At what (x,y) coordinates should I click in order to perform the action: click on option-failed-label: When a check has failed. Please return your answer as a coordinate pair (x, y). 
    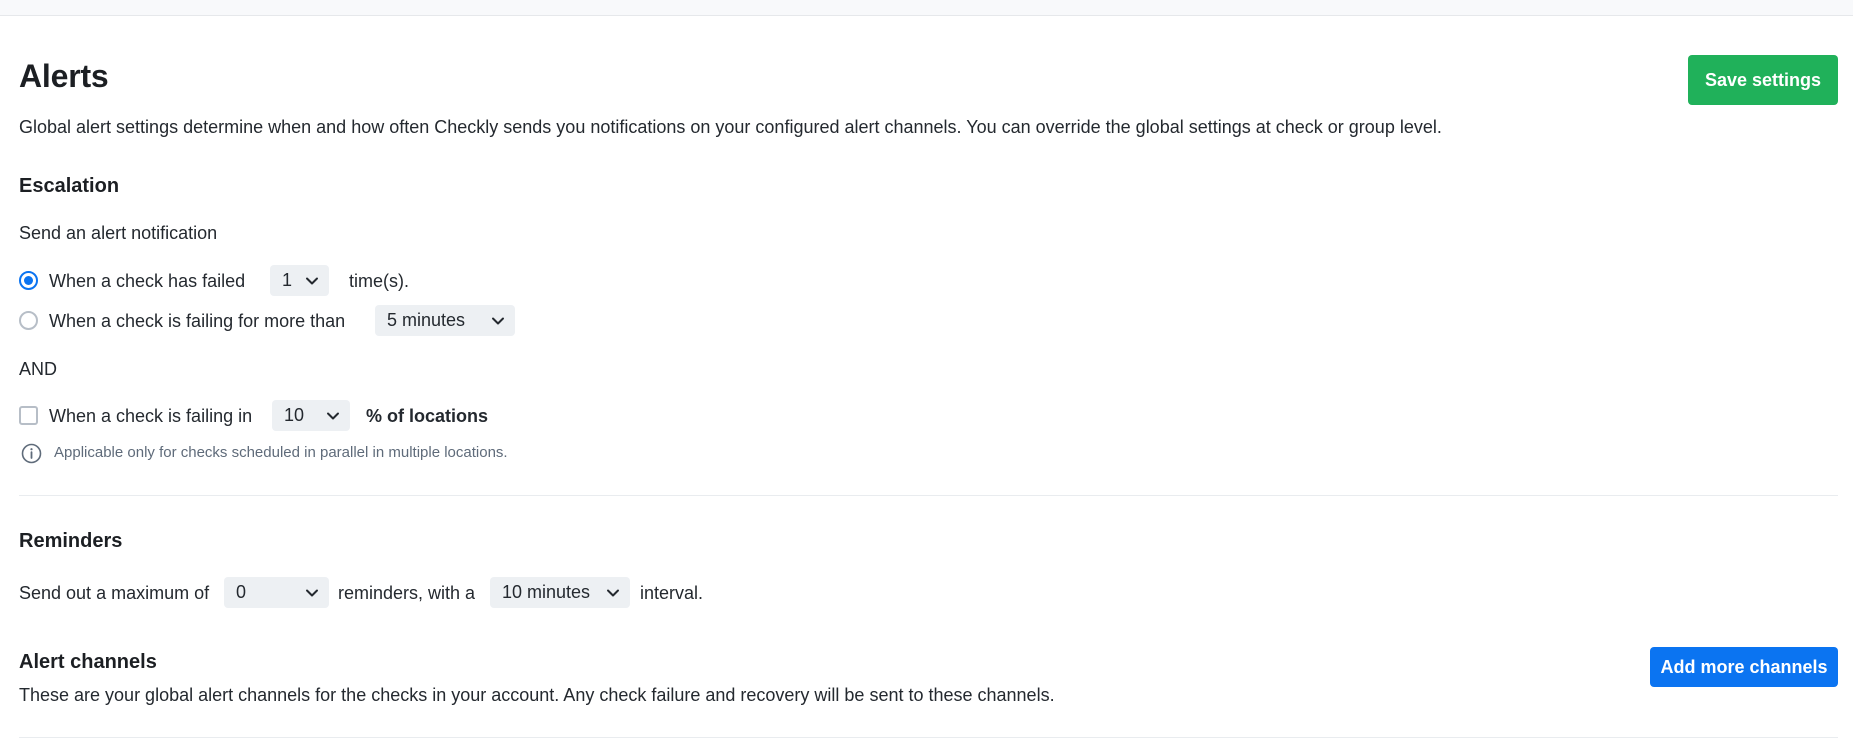
    Looking at the image, I should click on (147, 281).